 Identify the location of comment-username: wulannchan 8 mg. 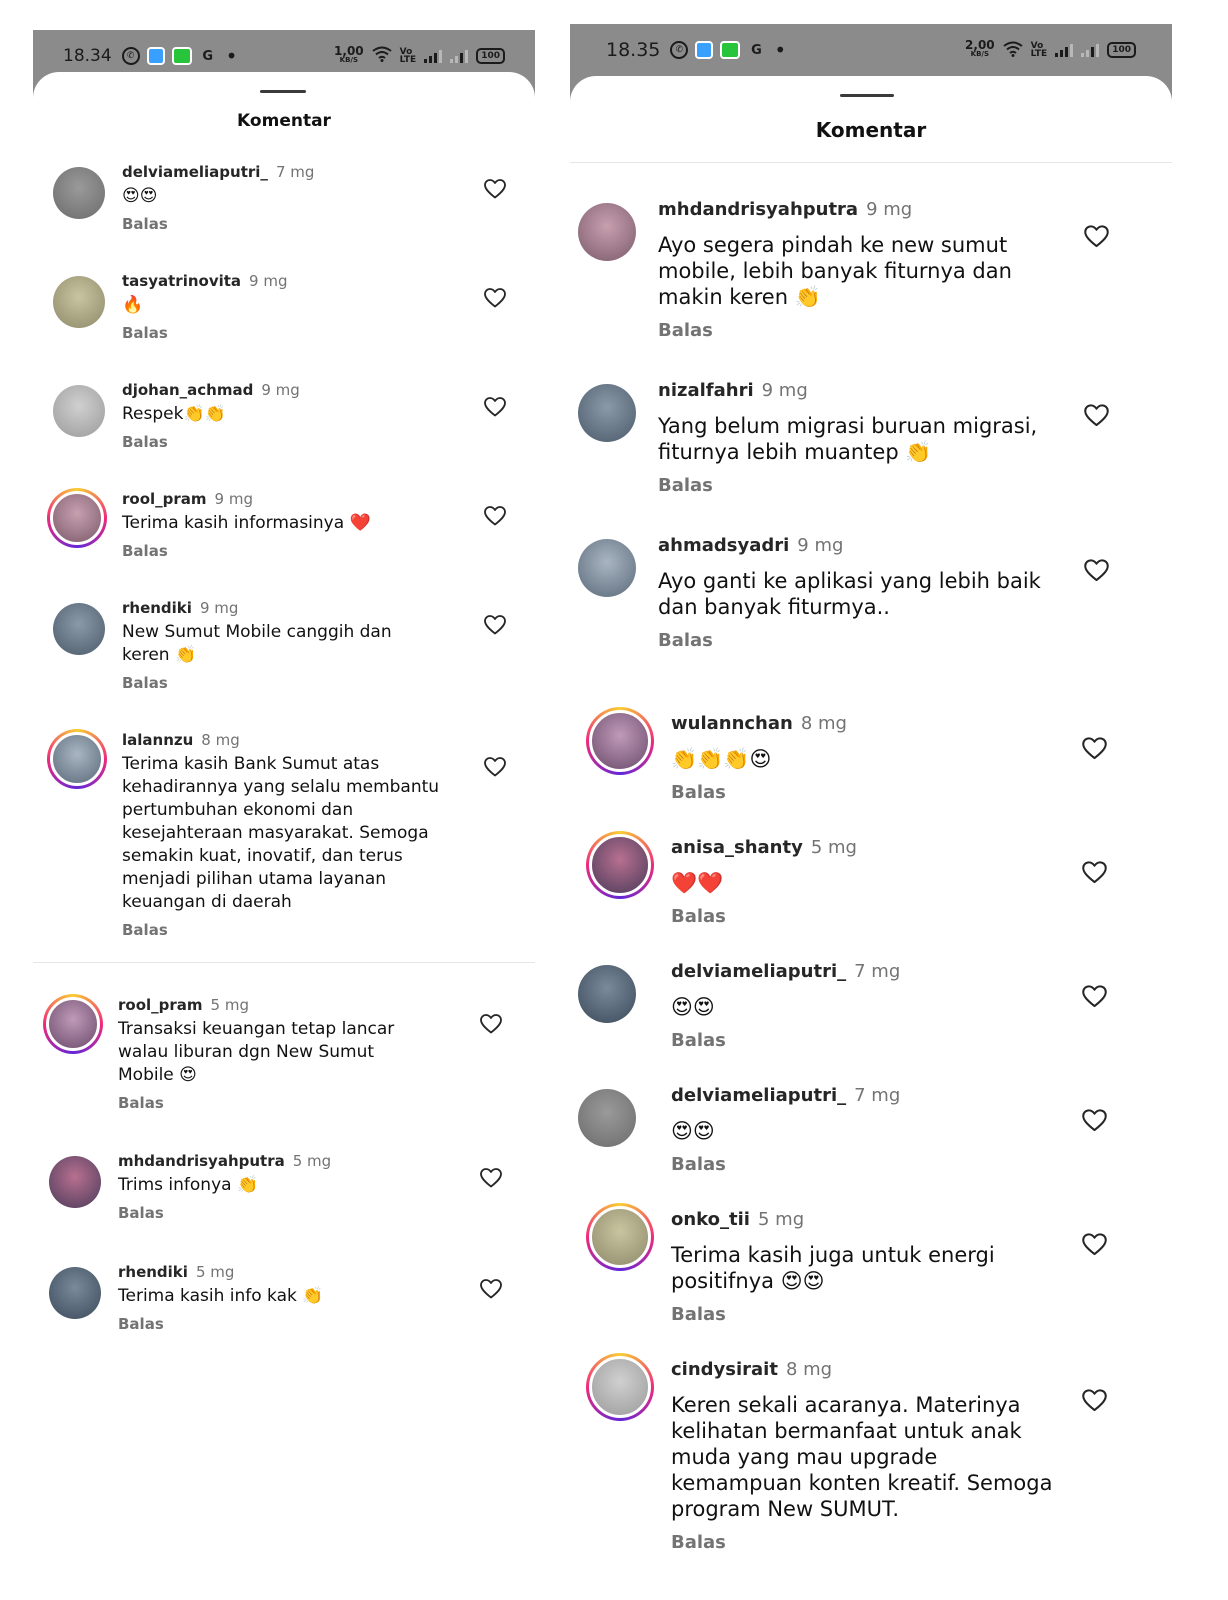
(759, 723).